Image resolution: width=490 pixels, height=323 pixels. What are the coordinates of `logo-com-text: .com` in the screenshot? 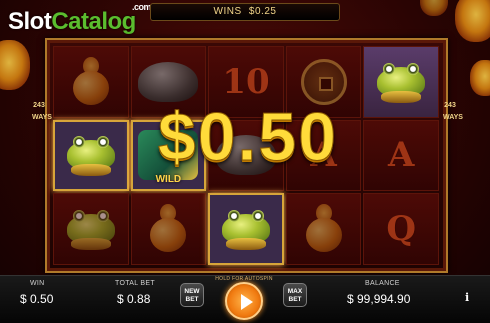 It's located at (142, 7).